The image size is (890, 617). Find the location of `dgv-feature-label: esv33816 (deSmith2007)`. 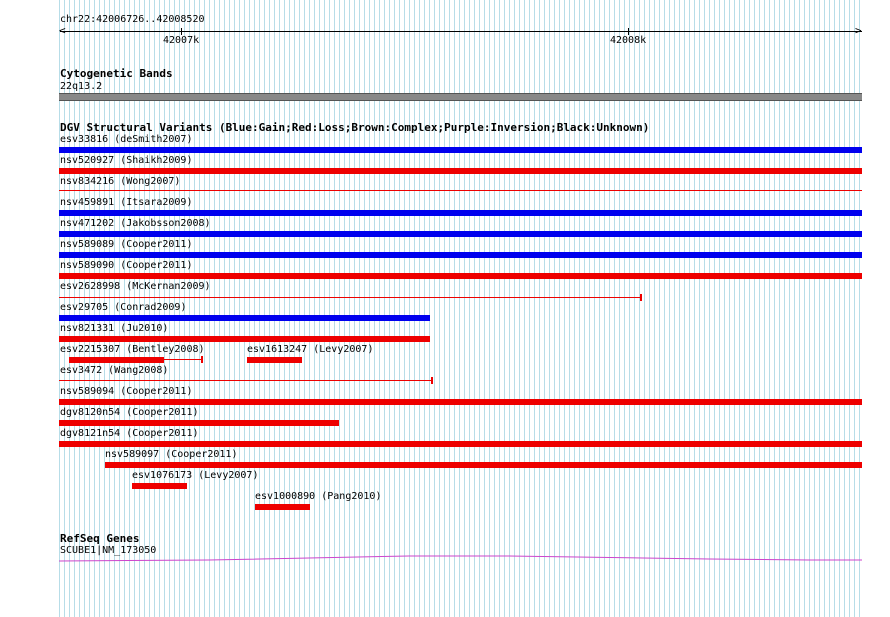

dgv-feature-label: esv33816 (deSmith2007) is located at coordinates (126, 139).